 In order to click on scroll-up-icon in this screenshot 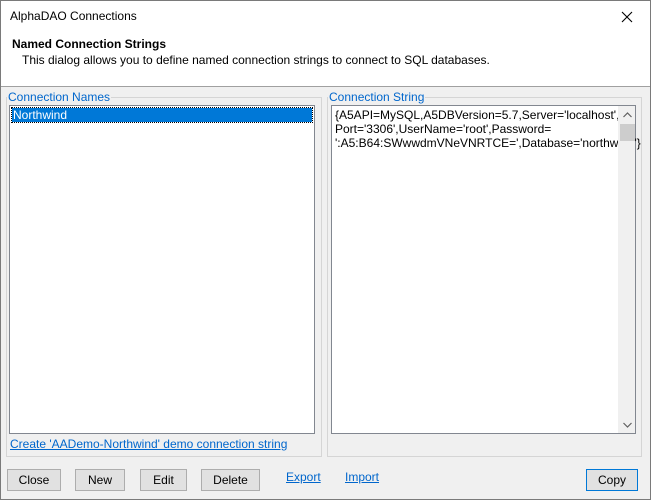, I will do `click(627, 114)`.